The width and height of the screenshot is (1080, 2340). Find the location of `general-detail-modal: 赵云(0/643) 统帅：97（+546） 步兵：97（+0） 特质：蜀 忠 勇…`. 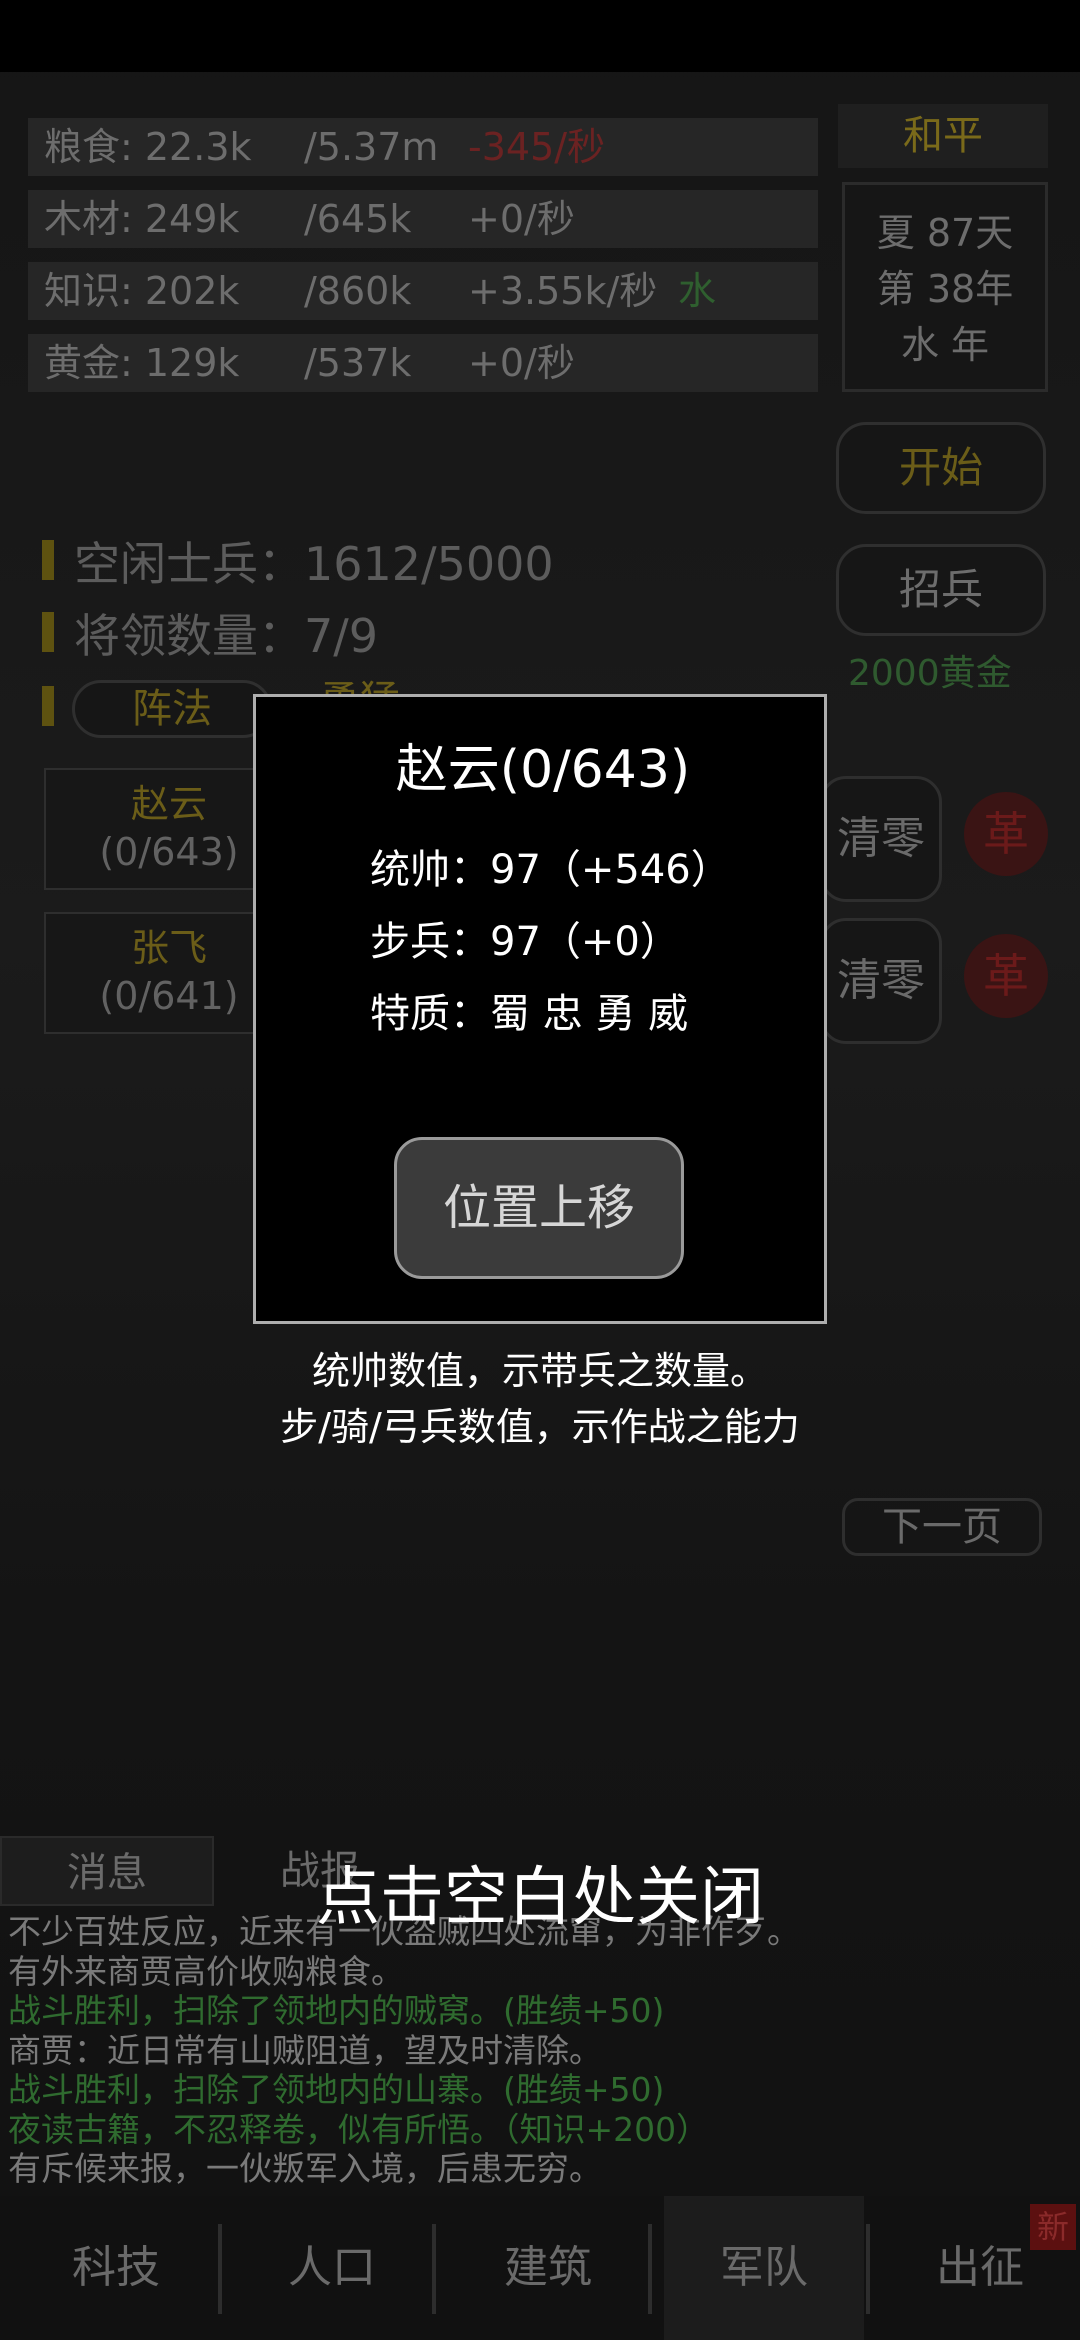

general-detail-modal: 赵云(0/643) 统帅：97（+546） 步兵：97（+0） 特质：蜀 忠 勇… is located at coordinates (540, 1009).